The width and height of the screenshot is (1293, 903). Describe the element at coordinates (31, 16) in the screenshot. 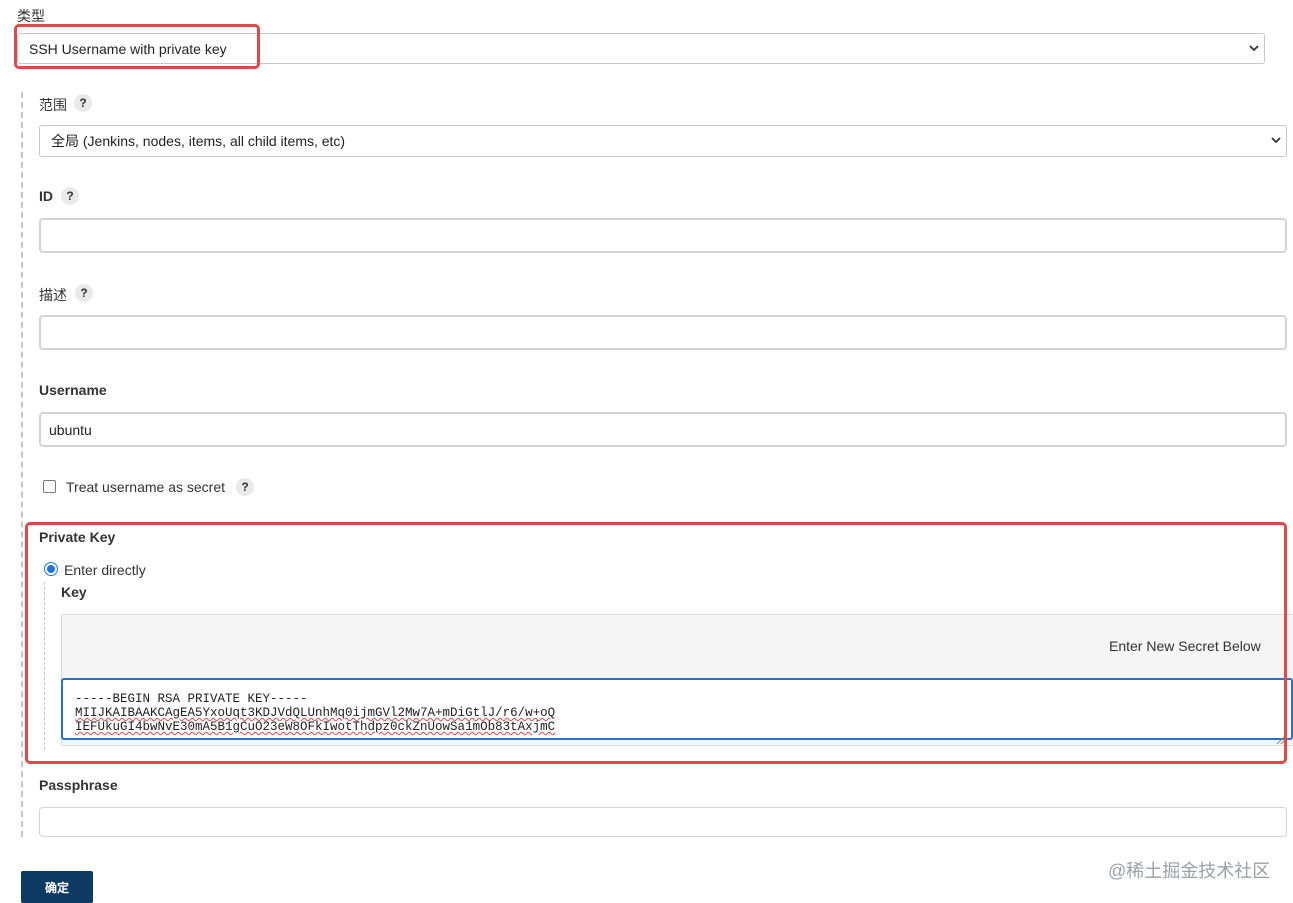

I see `type-label: 类型` at that location.